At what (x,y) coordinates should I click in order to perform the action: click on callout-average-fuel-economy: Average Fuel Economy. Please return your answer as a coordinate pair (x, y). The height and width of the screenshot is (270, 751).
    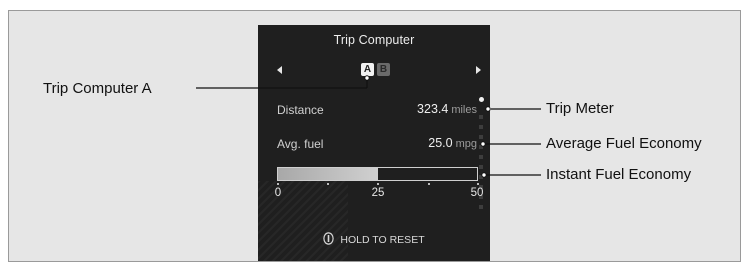
    Looking at the image, I should click on (624, 143).